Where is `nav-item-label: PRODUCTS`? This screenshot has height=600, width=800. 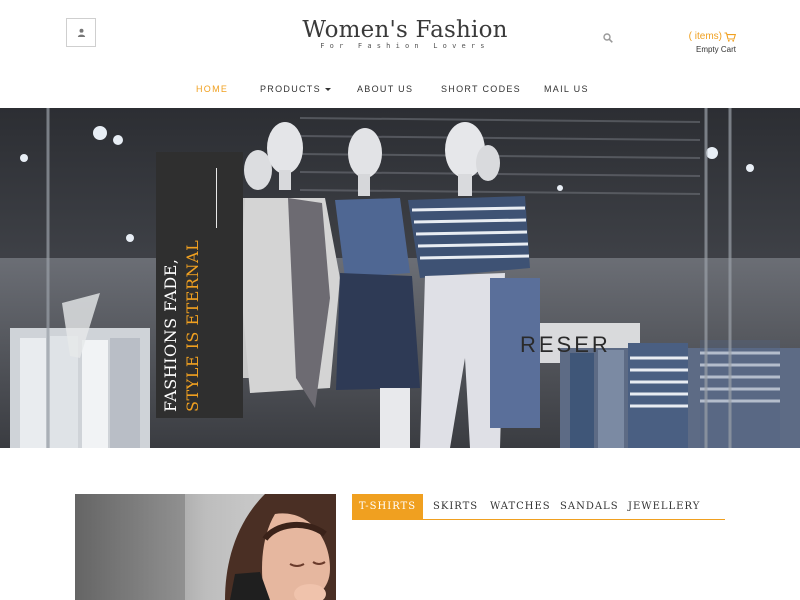
nav-item-label: PRODUCTS is located at coordinates (290, 89).